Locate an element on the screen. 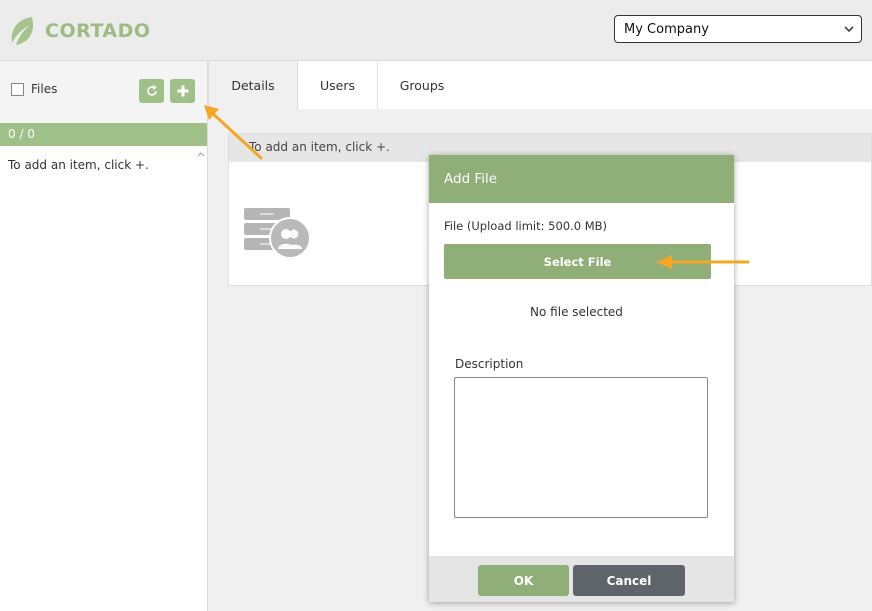  plus-icon is located at coordinates (182, 91).